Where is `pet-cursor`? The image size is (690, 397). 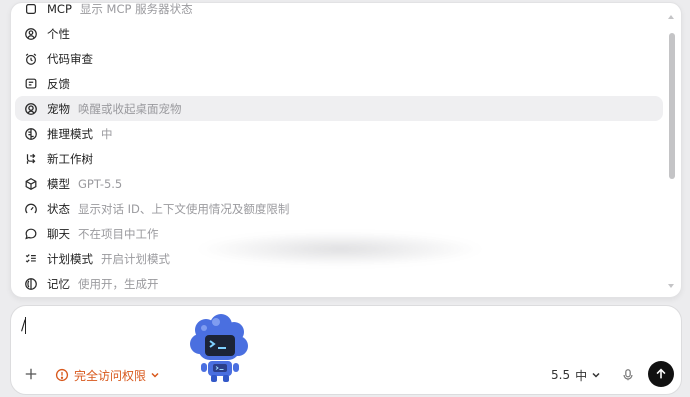
pet-cursor is located at coordinates (222, 348).